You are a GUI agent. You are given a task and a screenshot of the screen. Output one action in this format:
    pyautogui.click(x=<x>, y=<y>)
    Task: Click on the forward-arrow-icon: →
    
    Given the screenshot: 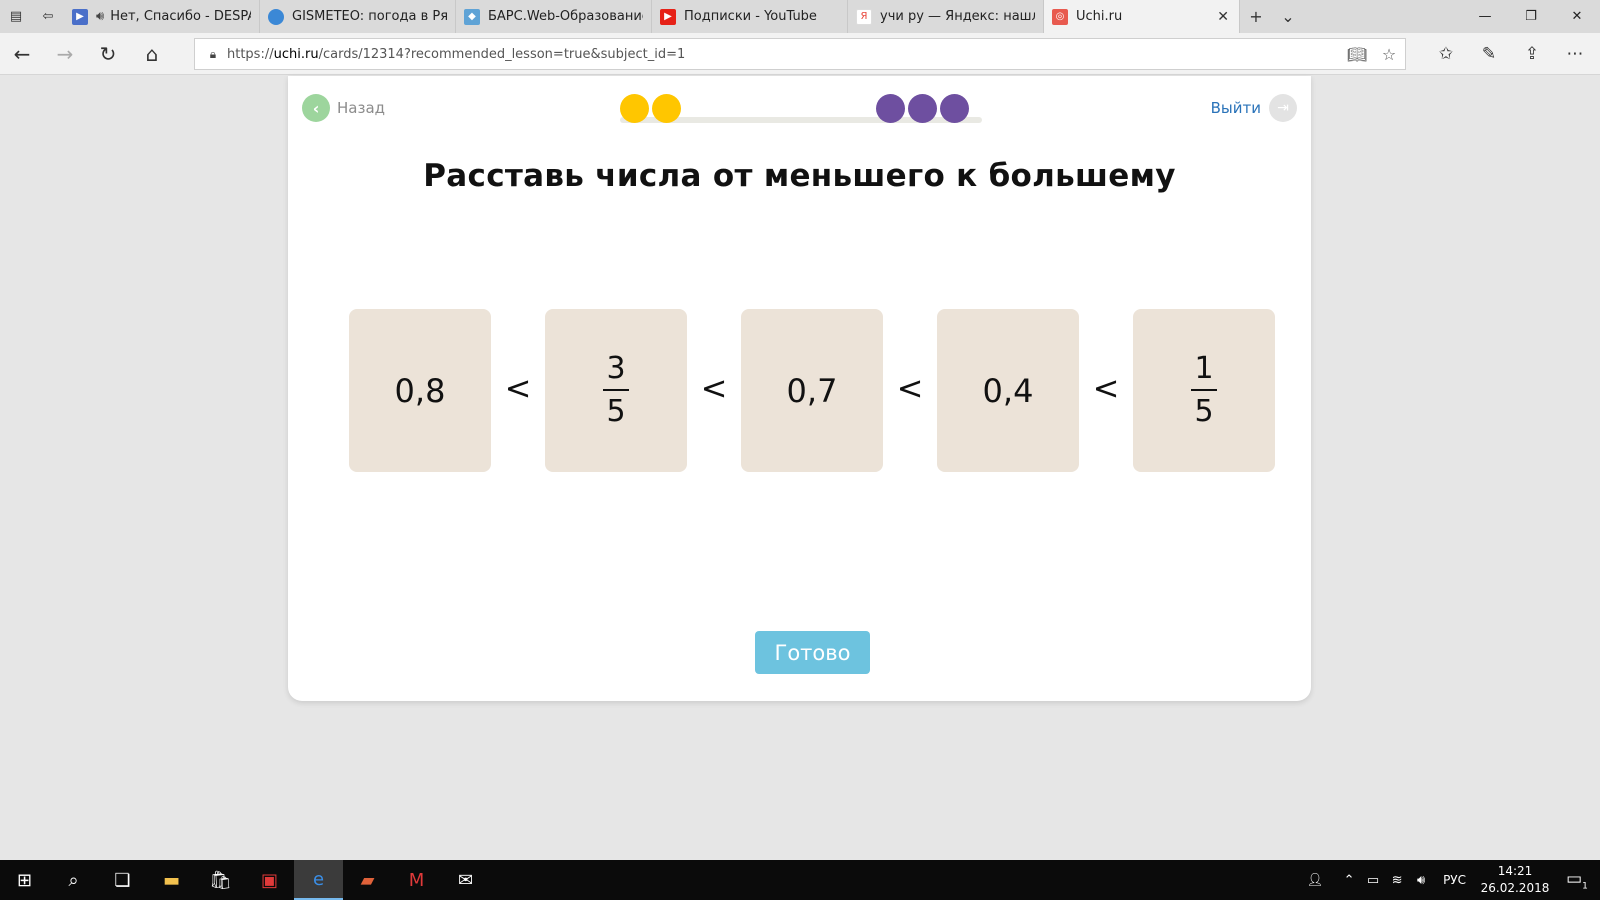 What is the action you would take?
    pyautogui.click(x=65, y=54)
    